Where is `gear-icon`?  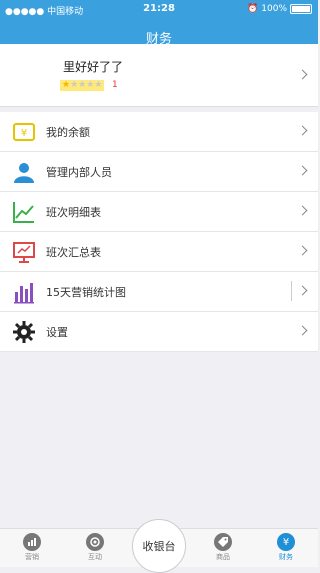
gear-icon is located at coordinates (24, 332).